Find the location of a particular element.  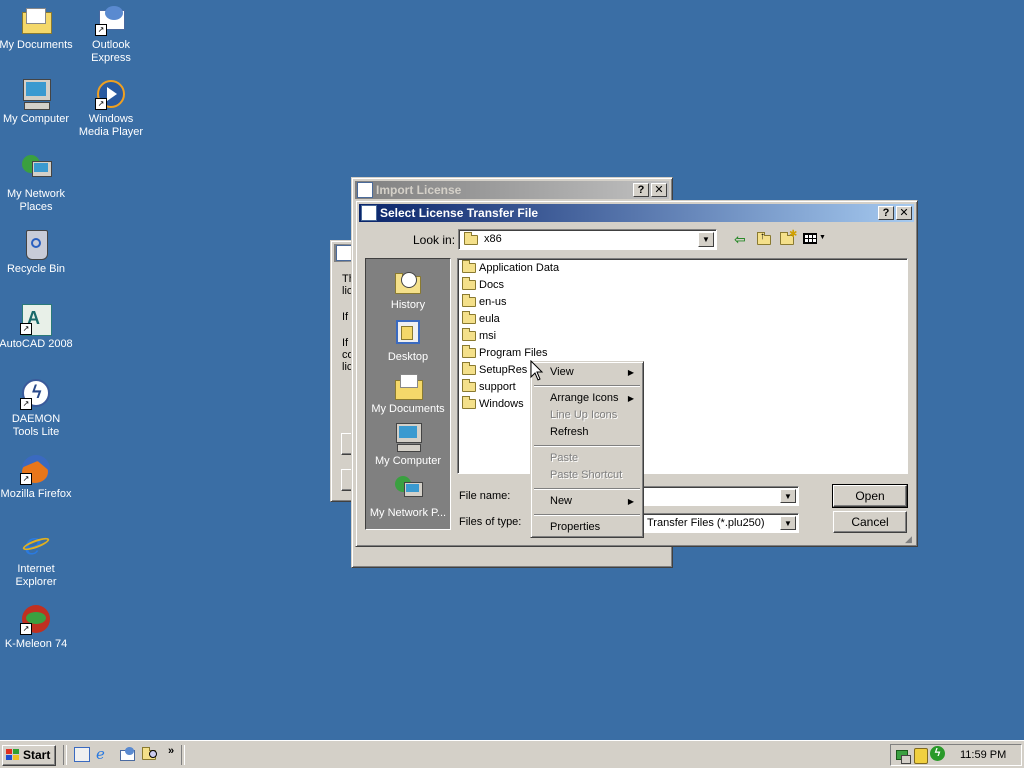

resize-grip-icon: ◢ is located at coordinates (910, 539).